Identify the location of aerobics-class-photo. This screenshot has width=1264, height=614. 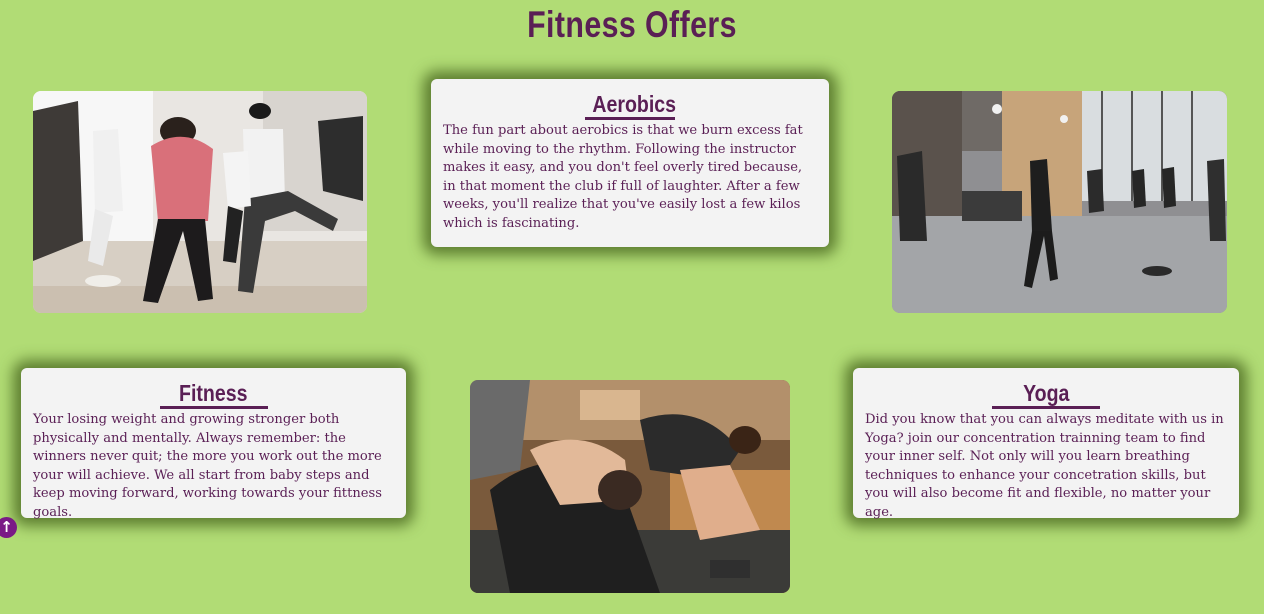
(200, 202).